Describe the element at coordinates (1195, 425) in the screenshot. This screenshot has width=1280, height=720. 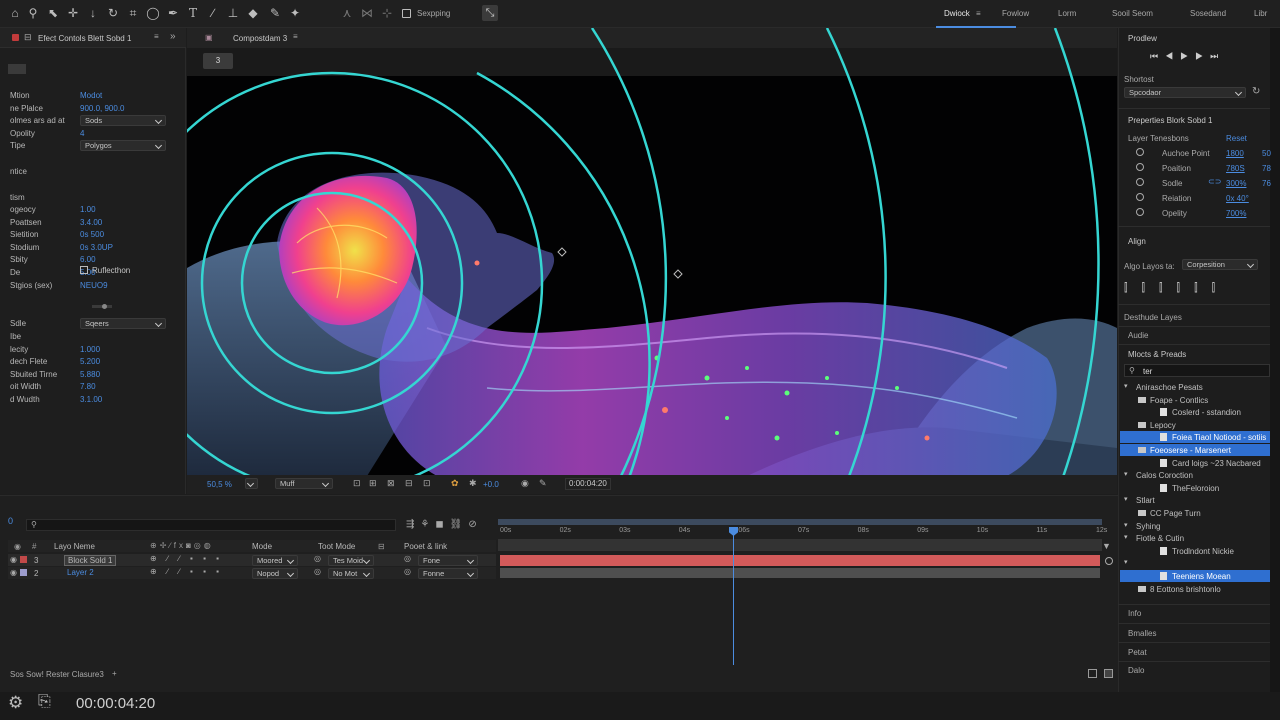
I see `effects-tree-item: Lepocy` at that location.